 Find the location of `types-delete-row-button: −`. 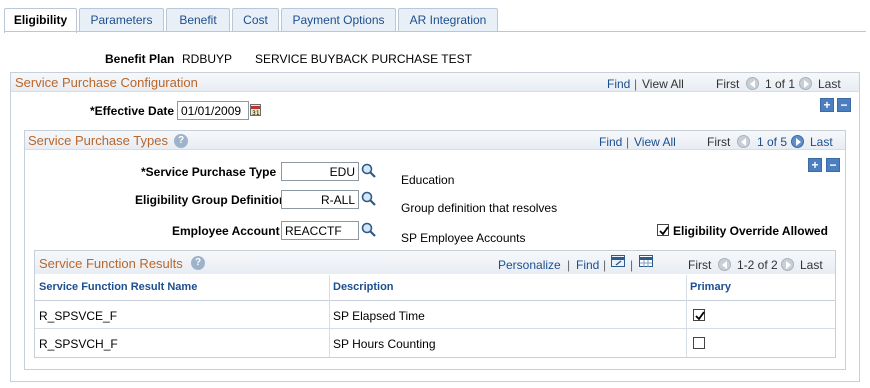

types-delete-row-button: − is located at coordinates (833, 165).